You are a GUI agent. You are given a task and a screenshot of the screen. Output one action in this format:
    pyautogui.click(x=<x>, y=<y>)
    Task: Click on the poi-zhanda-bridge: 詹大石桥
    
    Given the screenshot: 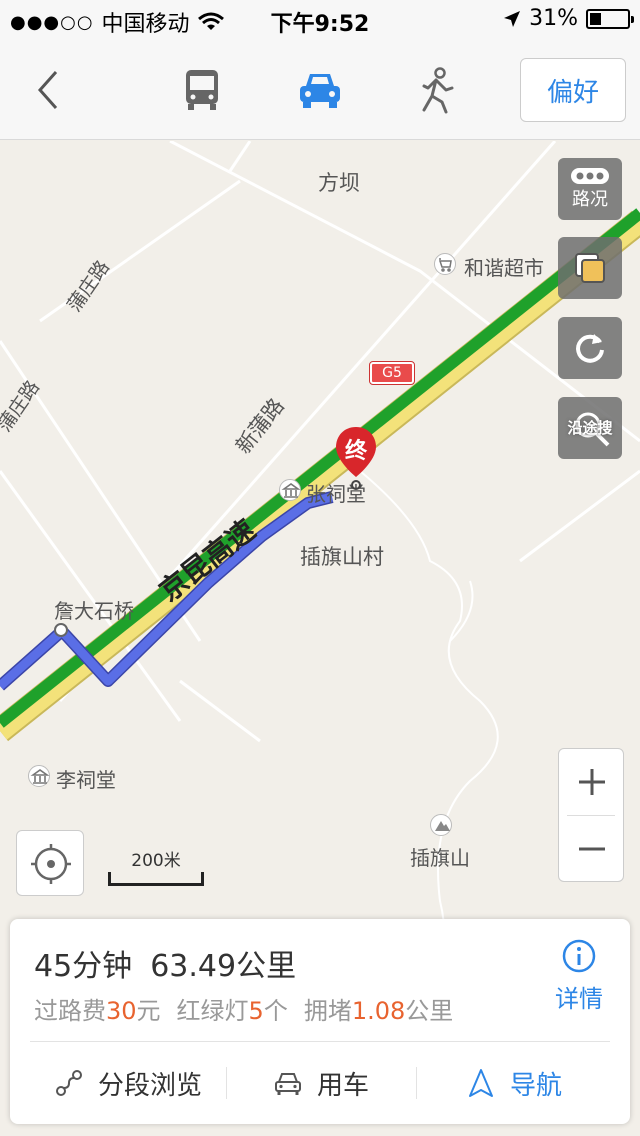 What is the action you would take?
    pyautogui.click(x=94, y=609)
    